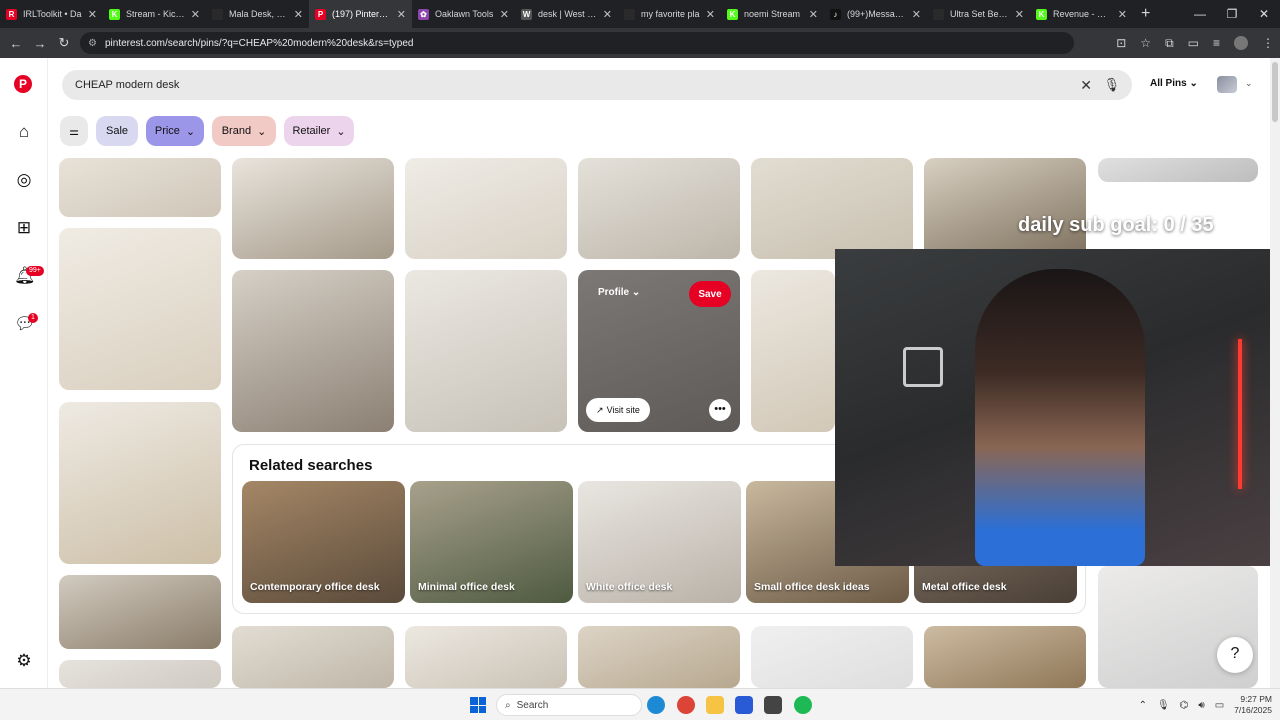 The image size is (1280, 721). What do you see at coordinates (24, 132) in the screenshot?
I see `home-icon: ⌂` at bounding box center [24, 132].